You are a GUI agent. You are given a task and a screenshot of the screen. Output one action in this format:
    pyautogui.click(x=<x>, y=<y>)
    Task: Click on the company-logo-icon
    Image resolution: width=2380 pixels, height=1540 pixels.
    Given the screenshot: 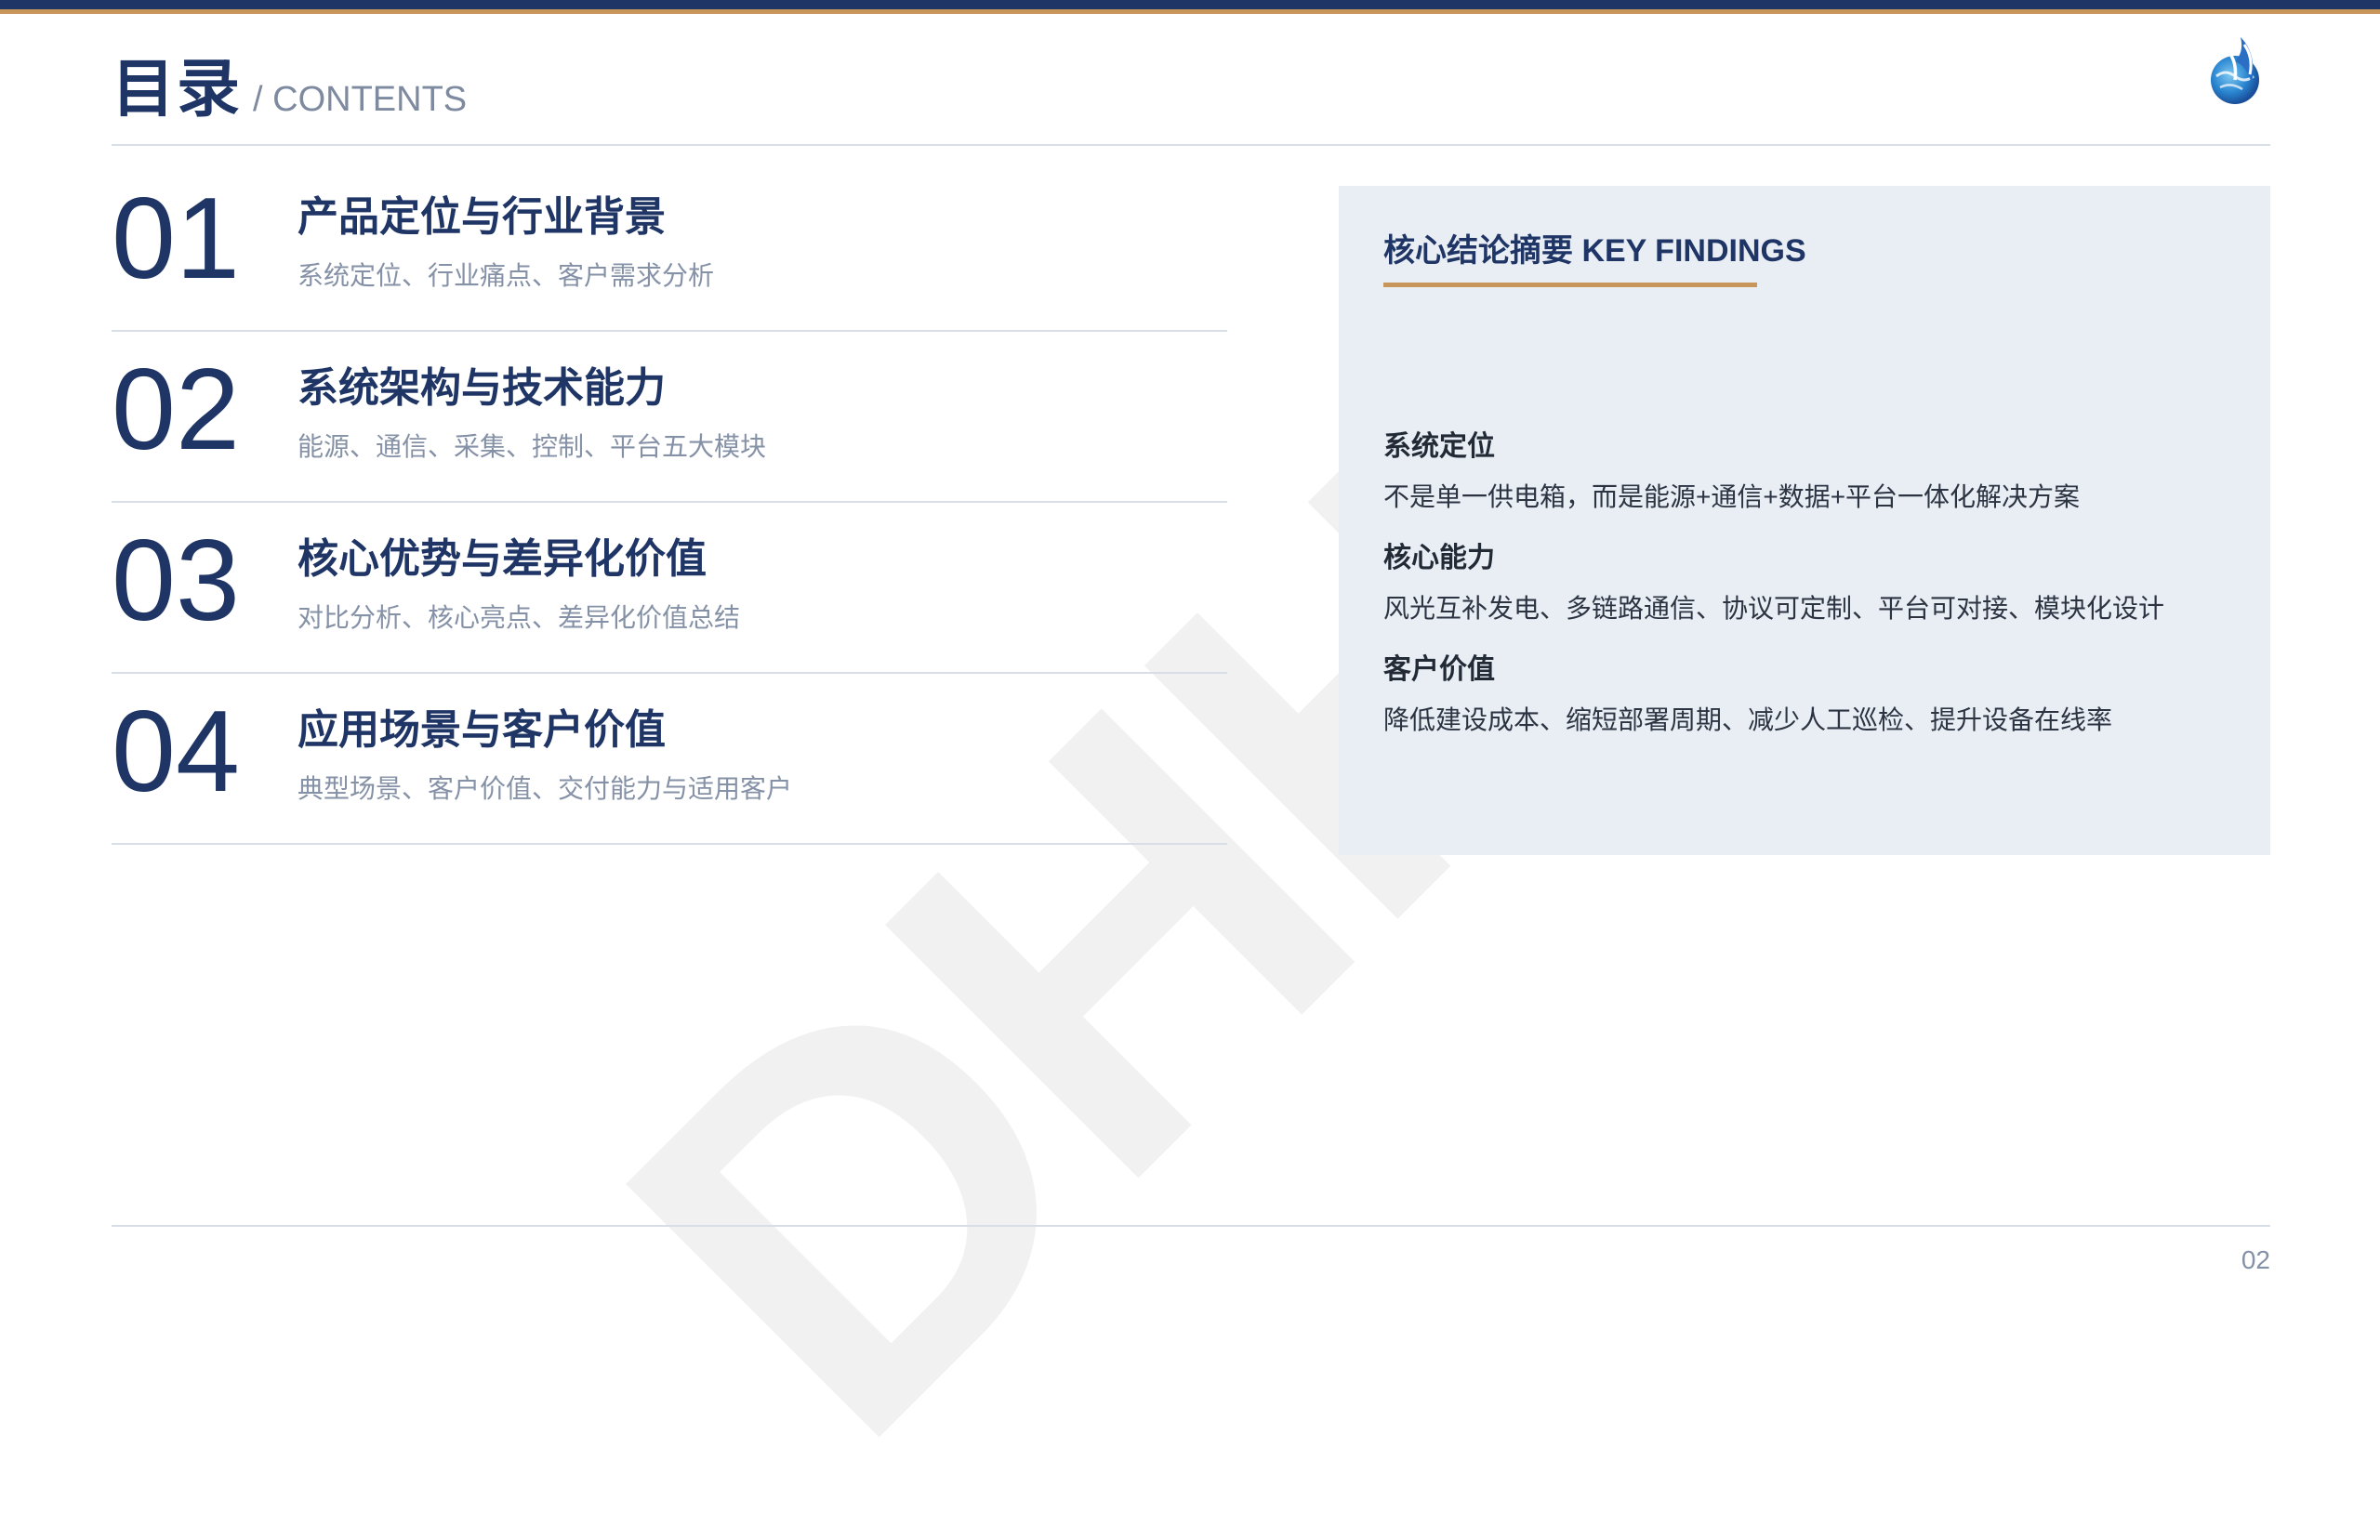 What is the action you would take?
    pyautogui.click(x=2235, y=70)
    